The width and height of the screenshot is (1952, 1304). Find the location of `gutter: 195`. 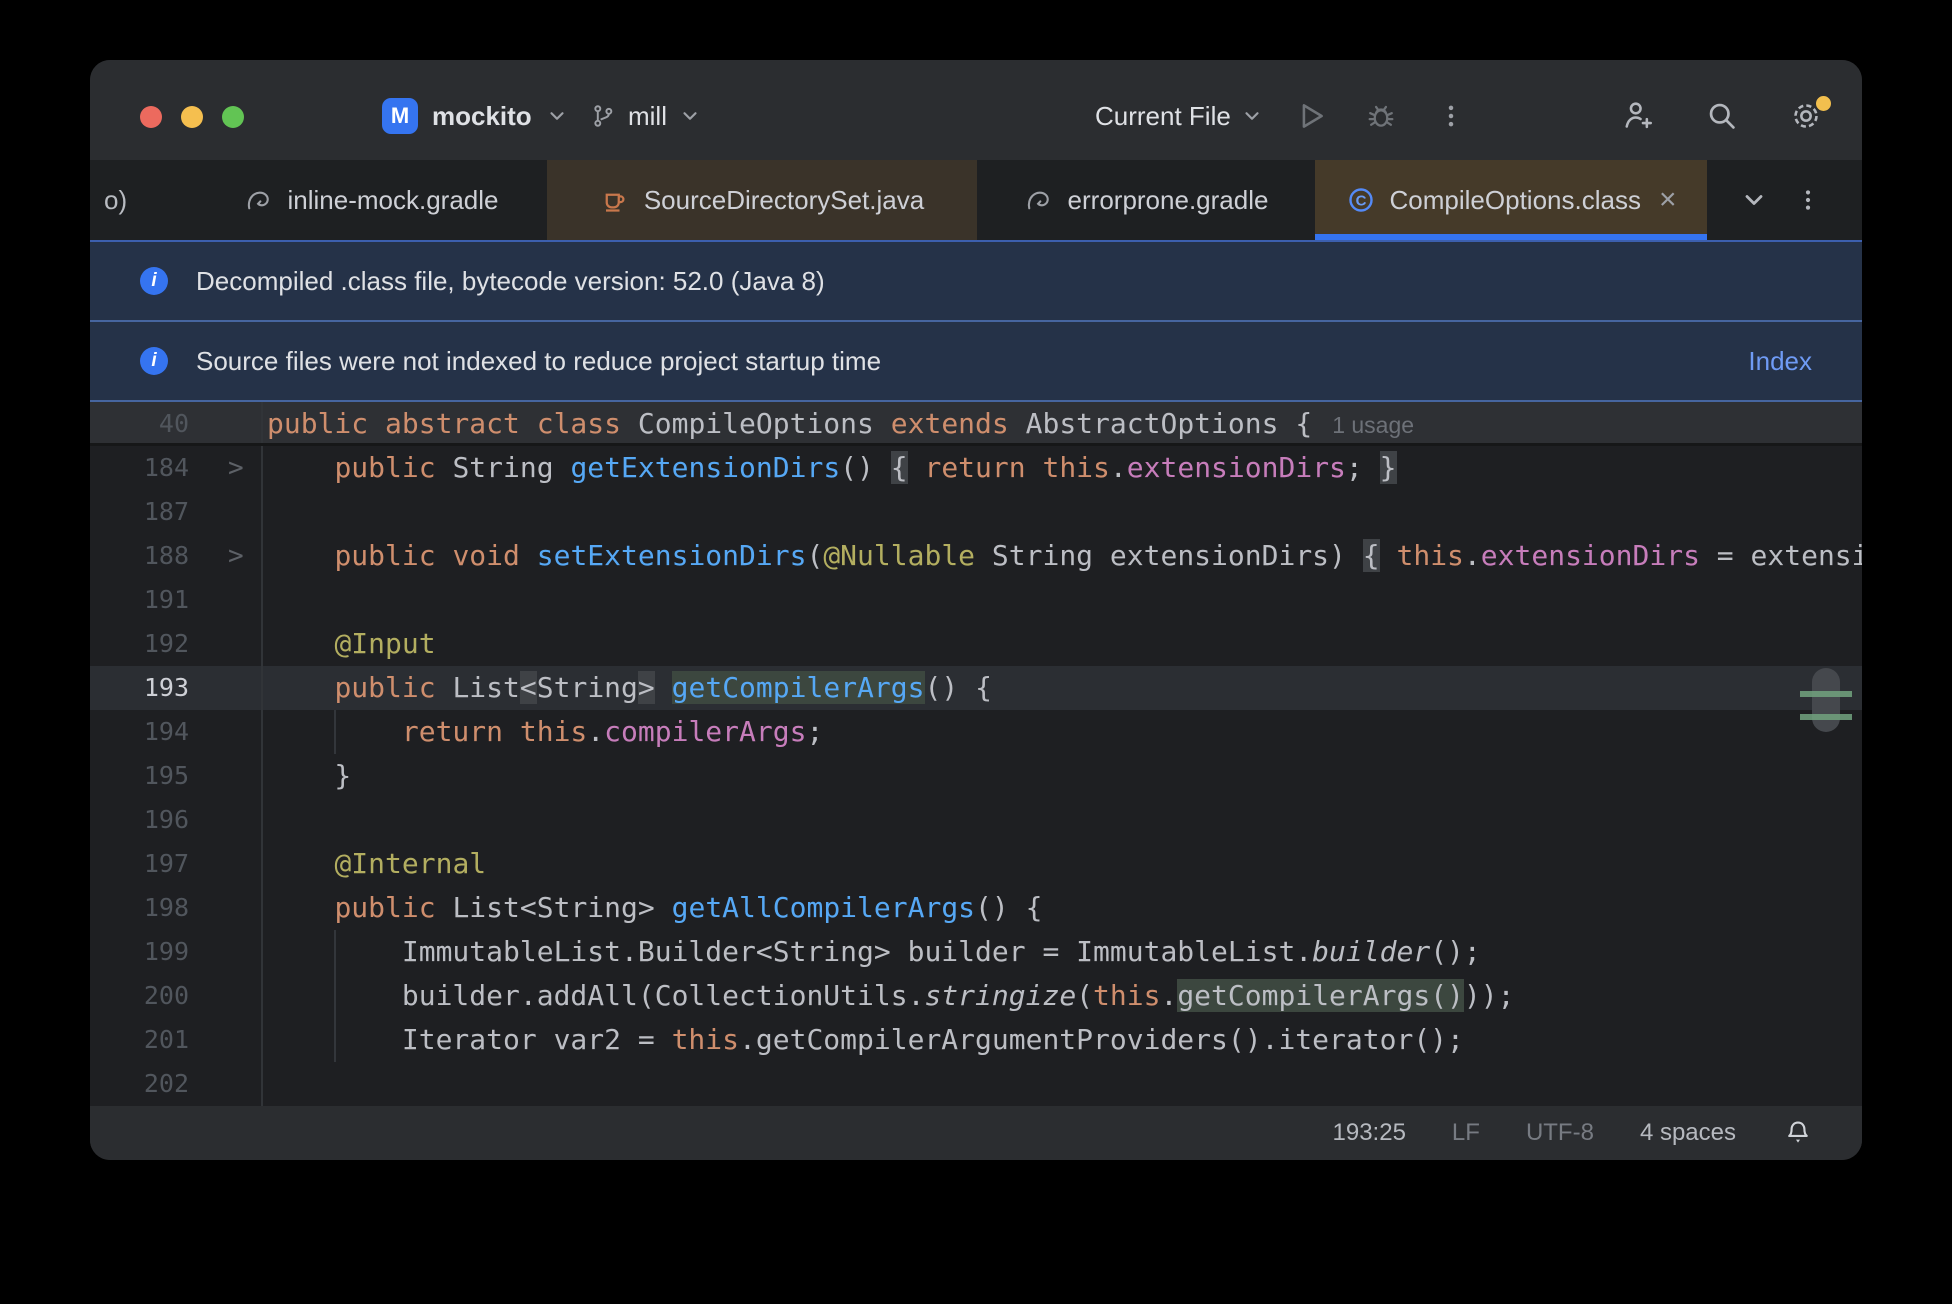

gutter: 195 is located at coordinates (176, 776).